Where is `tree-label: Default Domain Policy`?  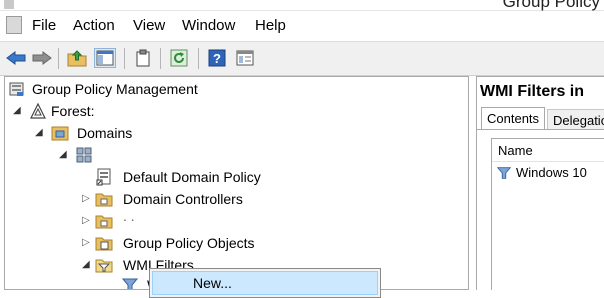
tree-label: Default Domain Policy is located at coordinates (192, 177).